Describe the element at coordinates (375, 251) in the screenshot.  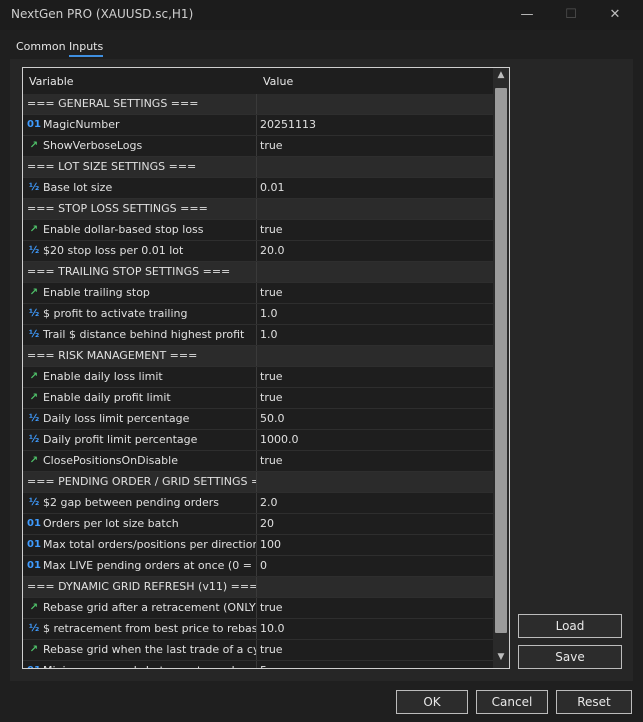
I see `value-cell: 20.0` at that location.